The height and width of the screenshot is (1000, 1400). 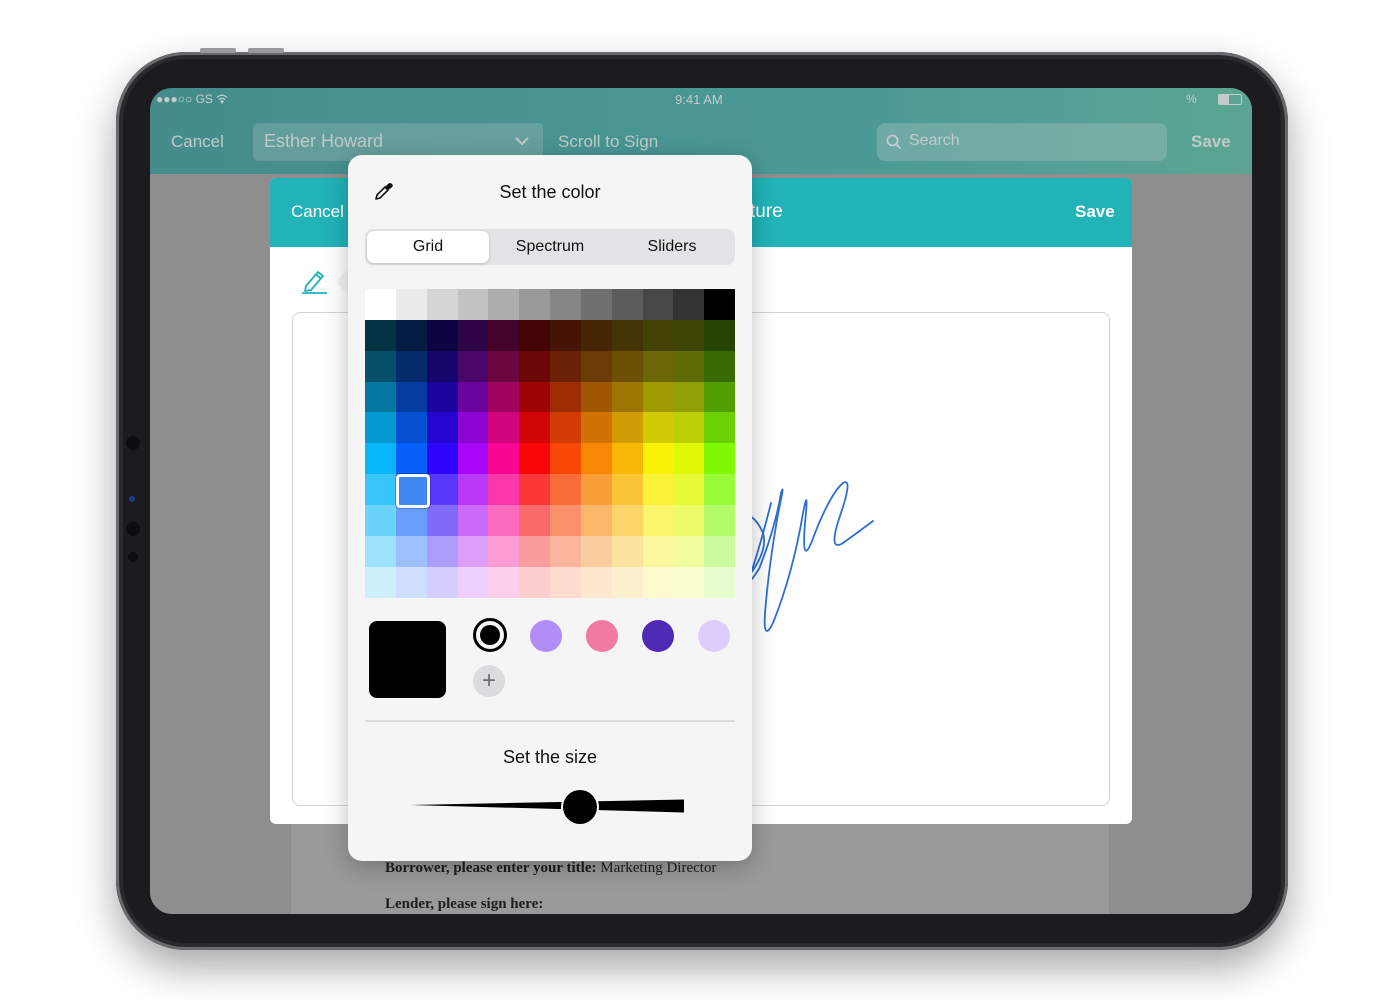 I want to click on color-swatch-black, so click(x=490, y=635).